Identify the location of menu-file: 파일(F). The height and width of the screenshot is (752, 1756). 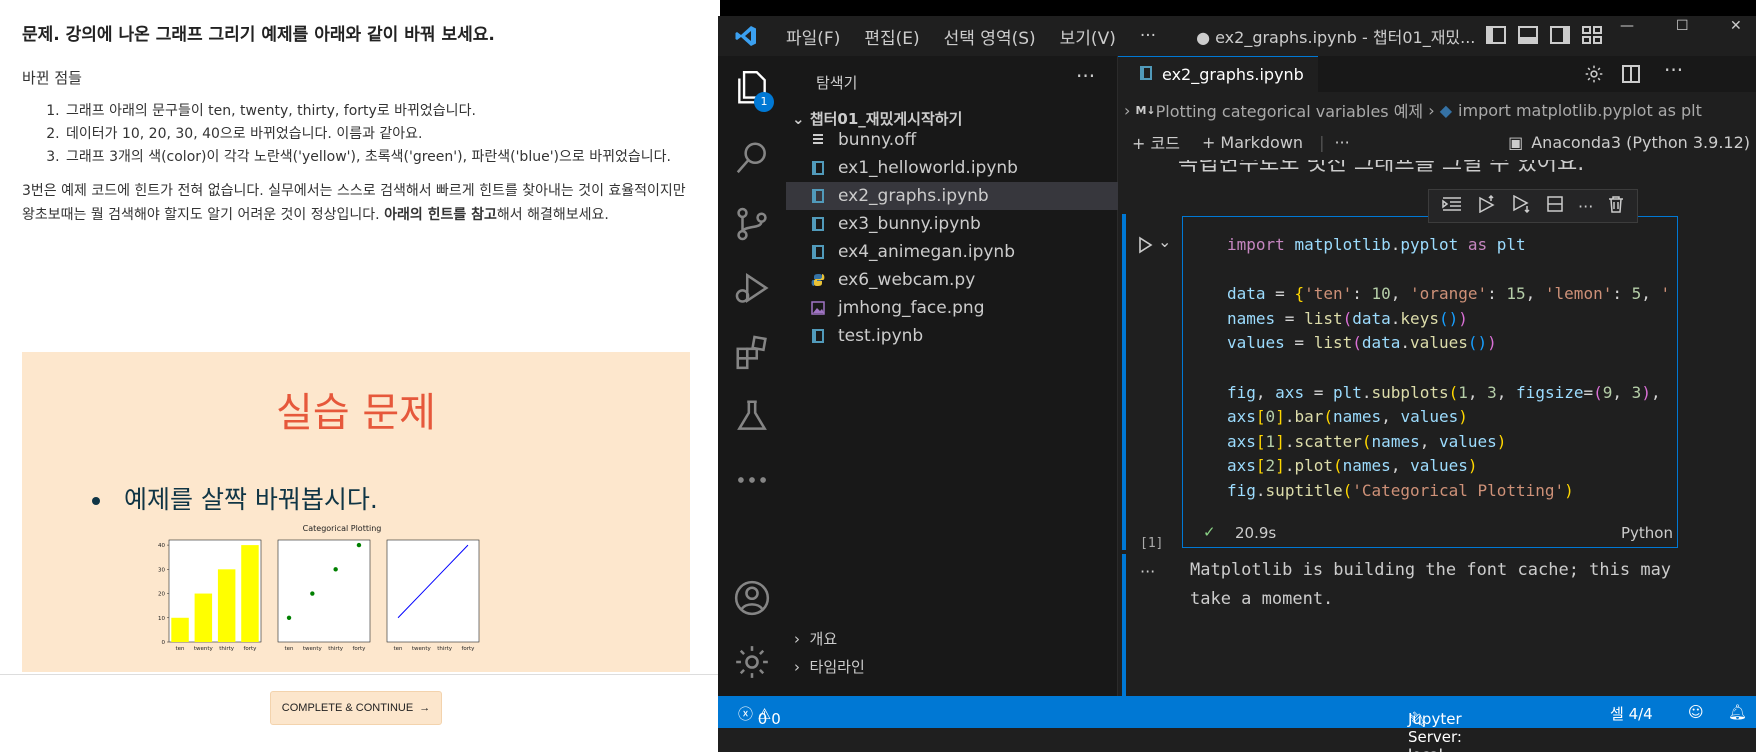
(813, 36).